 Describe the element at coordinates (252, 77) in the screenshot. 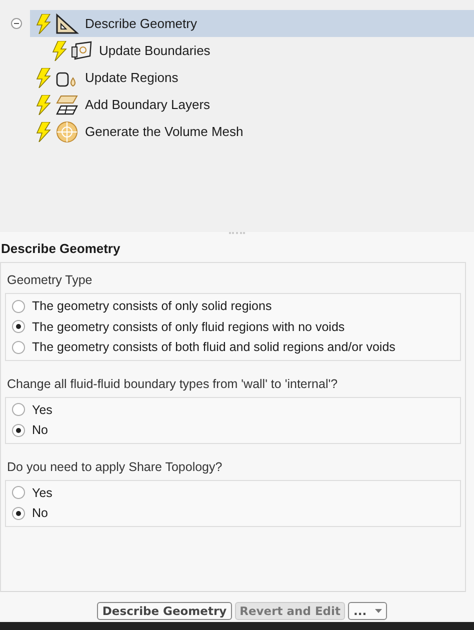

I see `tree-item: Update Regions` at that location.